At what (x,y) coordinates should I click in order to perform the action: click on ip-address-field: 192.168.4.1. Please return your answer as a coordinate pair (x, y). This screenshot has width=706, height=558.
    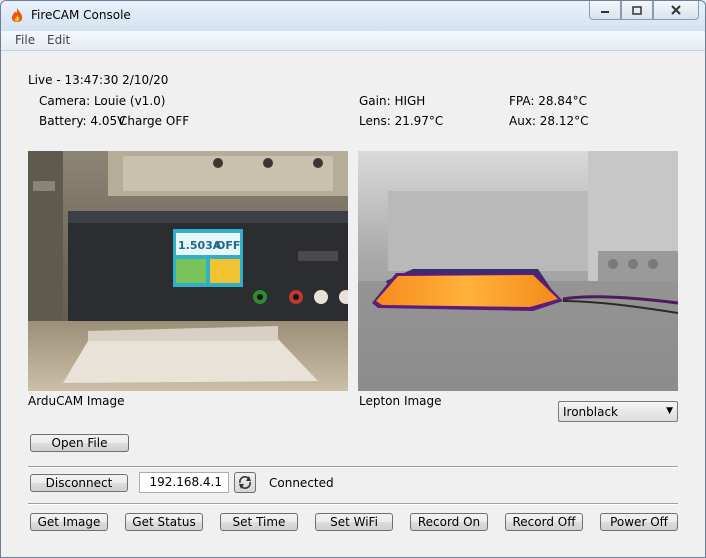
    Looking at the image, I should click on (184, 482).